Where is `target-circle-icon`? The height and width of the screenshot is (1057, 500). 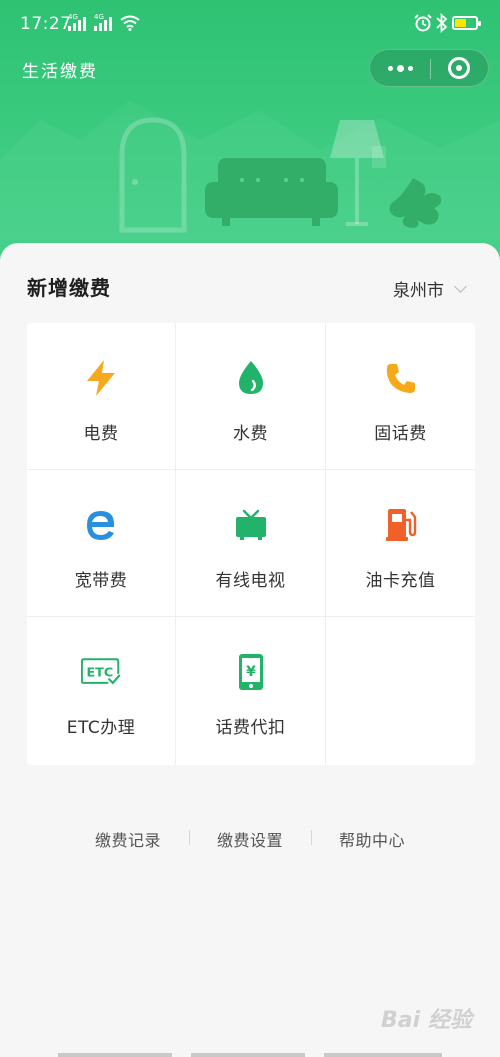
target-circle-icon is located at coordinates (459, 68).